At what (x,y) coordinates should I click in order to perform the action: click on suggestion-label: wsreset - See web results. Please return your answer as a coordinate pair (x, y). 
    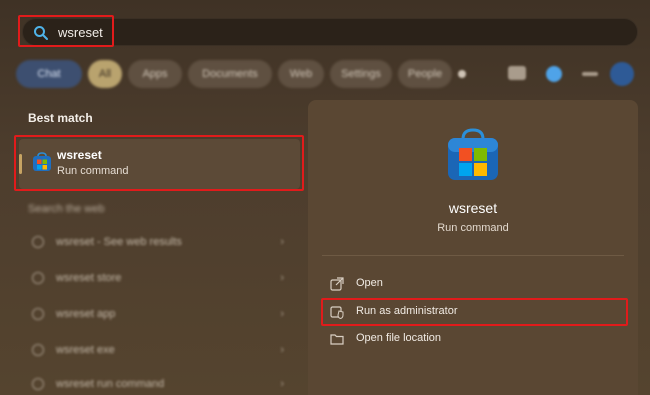
    Looking at the image, I should click on (119, 242).